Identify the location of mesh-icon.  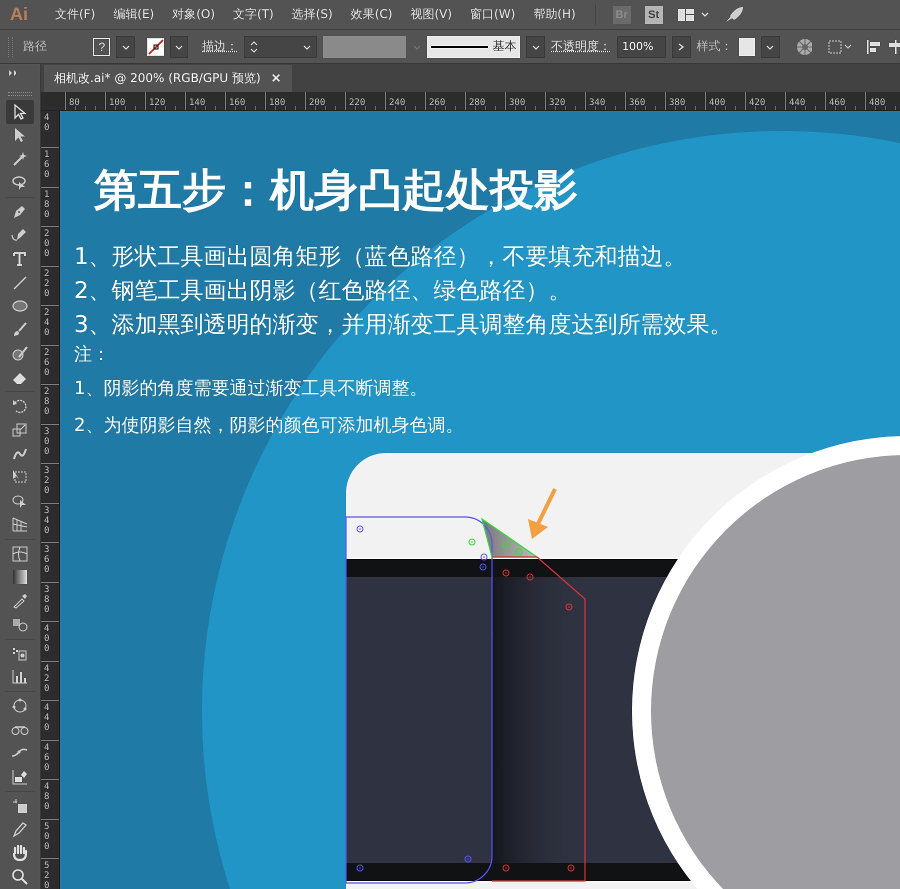
(20, 553).